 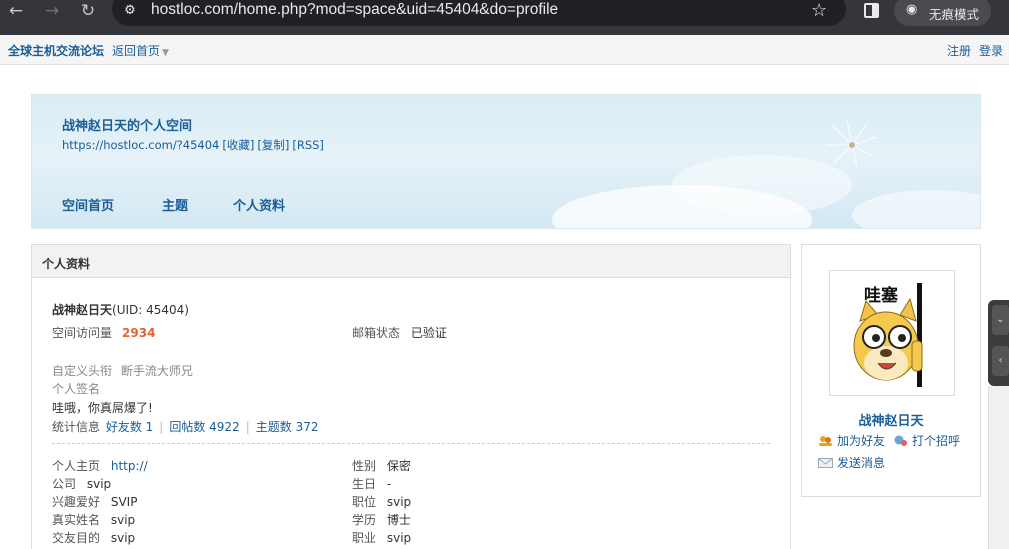 I want to click on cloud-decoration, so click(x=916, y=209).